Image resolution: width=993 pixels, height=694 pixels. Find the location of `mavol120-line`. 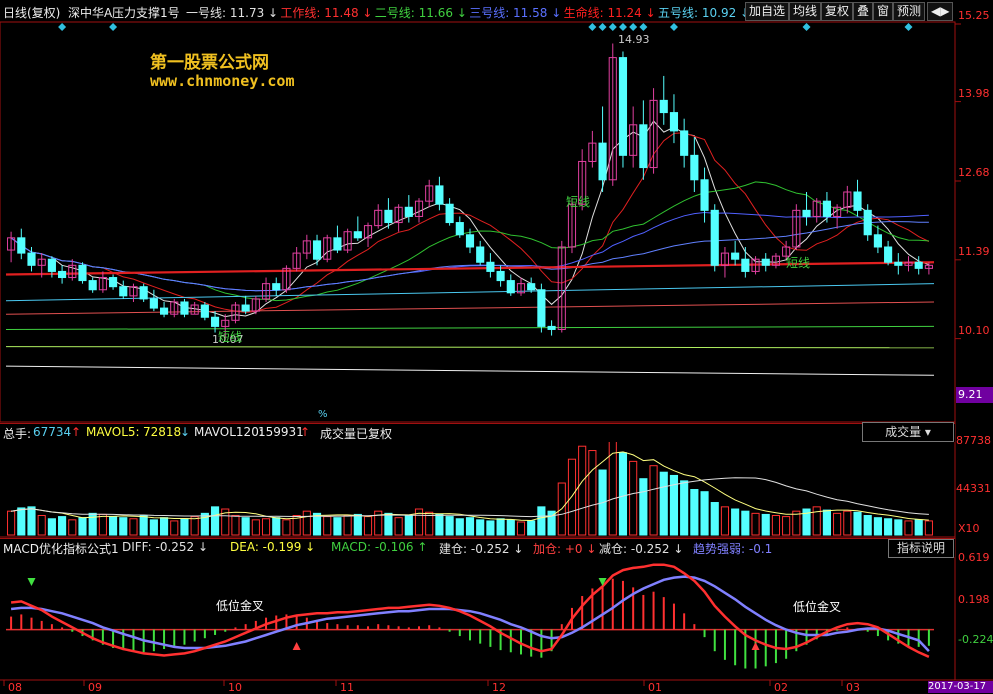

mavol120-line is located at coordinates (470, 497).